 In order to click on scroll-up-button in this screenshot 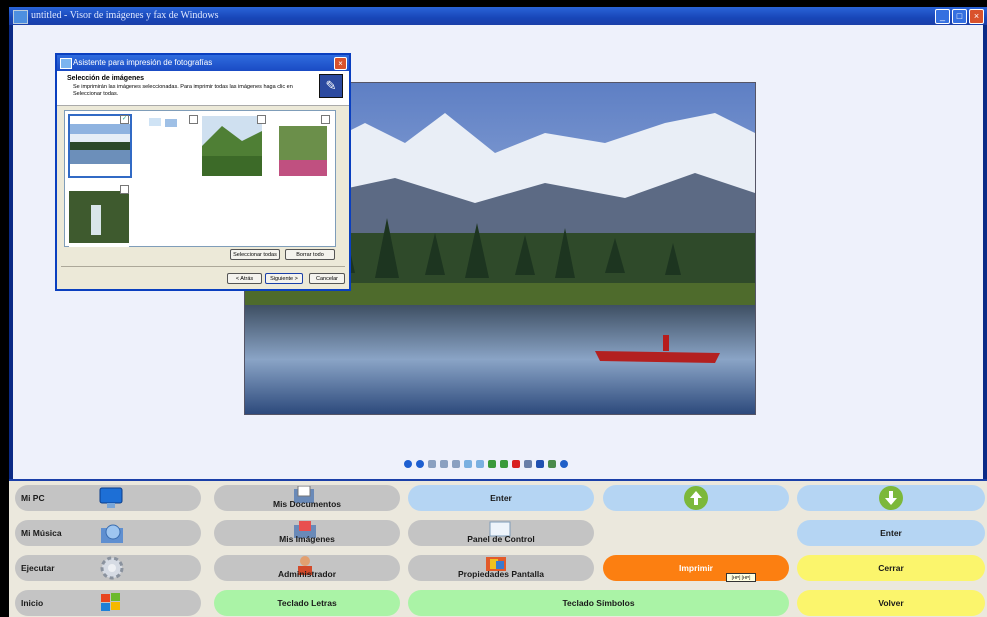, I will do `click(696, 498)`.